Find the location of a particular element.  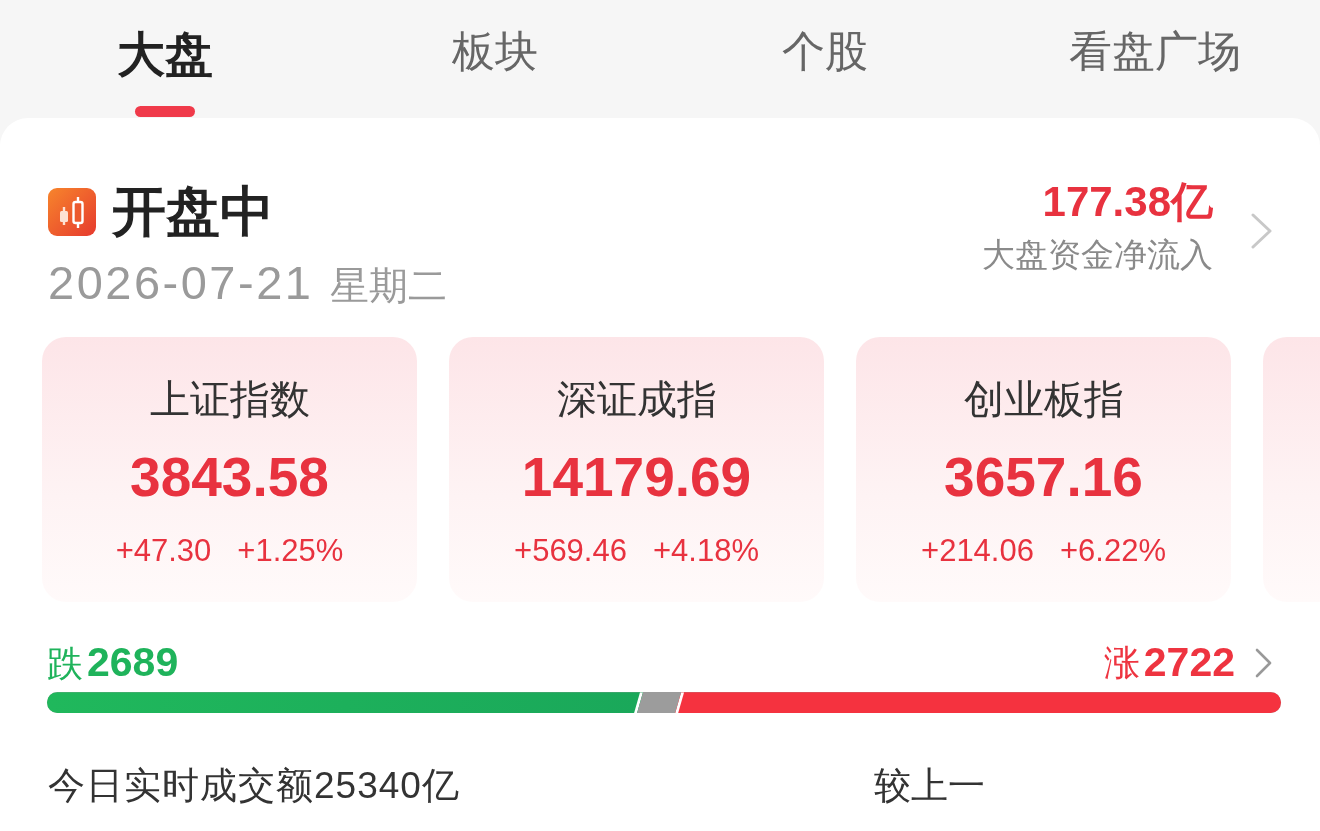

index-change-percent: +4.18% is located at coordinates (705, 550).